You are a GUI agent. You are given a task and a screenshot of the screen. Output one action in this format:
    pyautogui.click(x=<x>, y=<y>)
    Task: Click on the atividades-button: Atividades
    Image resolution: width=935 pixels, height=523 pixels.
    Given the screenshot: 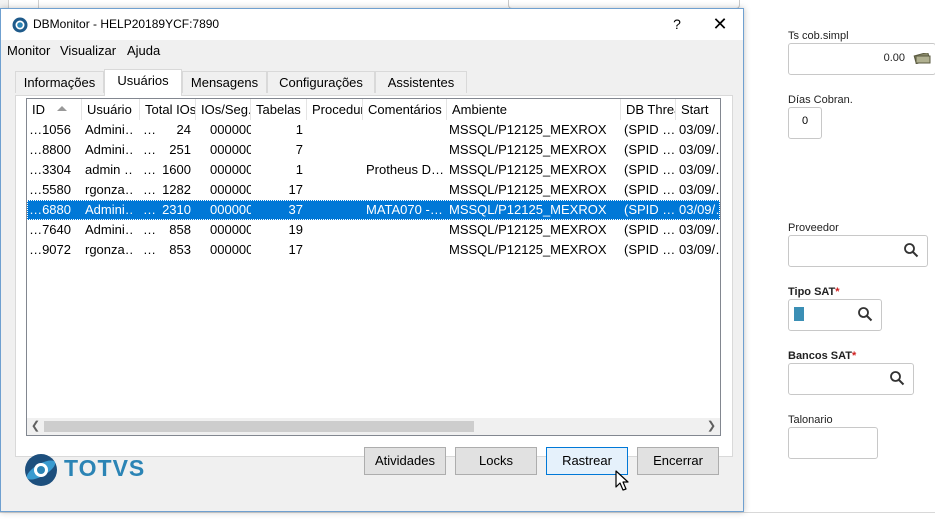 What is the action you would take?
    pyautogui.click(x=405, y=461)
    